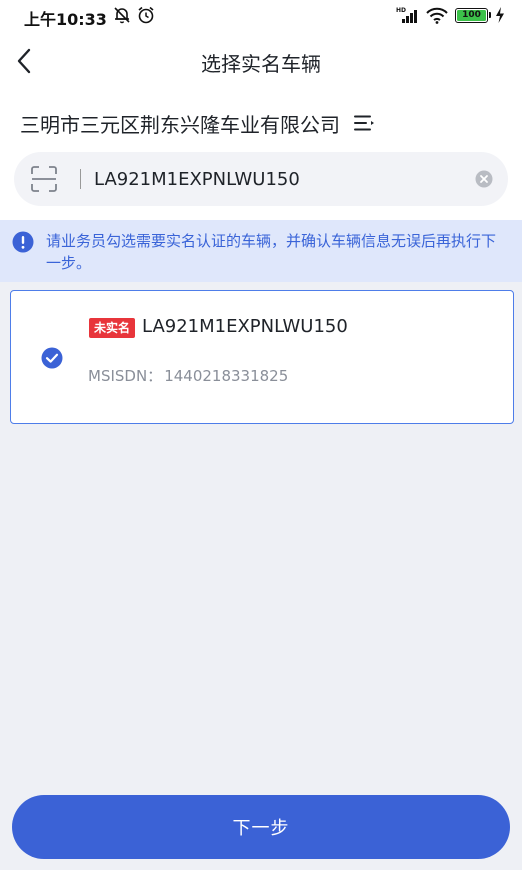 Image resolution: width=522 pixels, height=870 pixels. Describe the element at coordinates (125, 376) in the screenshot. I see `msisdn-label: MSISDN：` at that location.